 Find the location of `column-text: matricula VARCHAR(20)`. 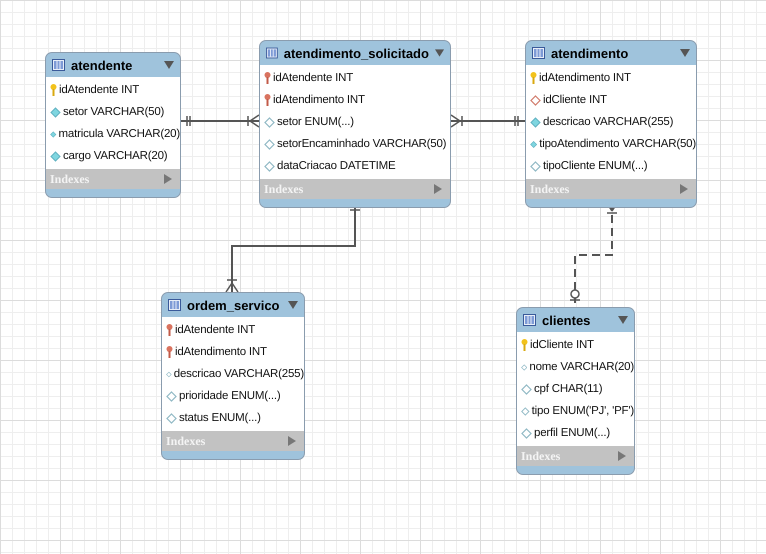

column-text: matricula VARCHAR(20) is located at coordinates (119, 134).